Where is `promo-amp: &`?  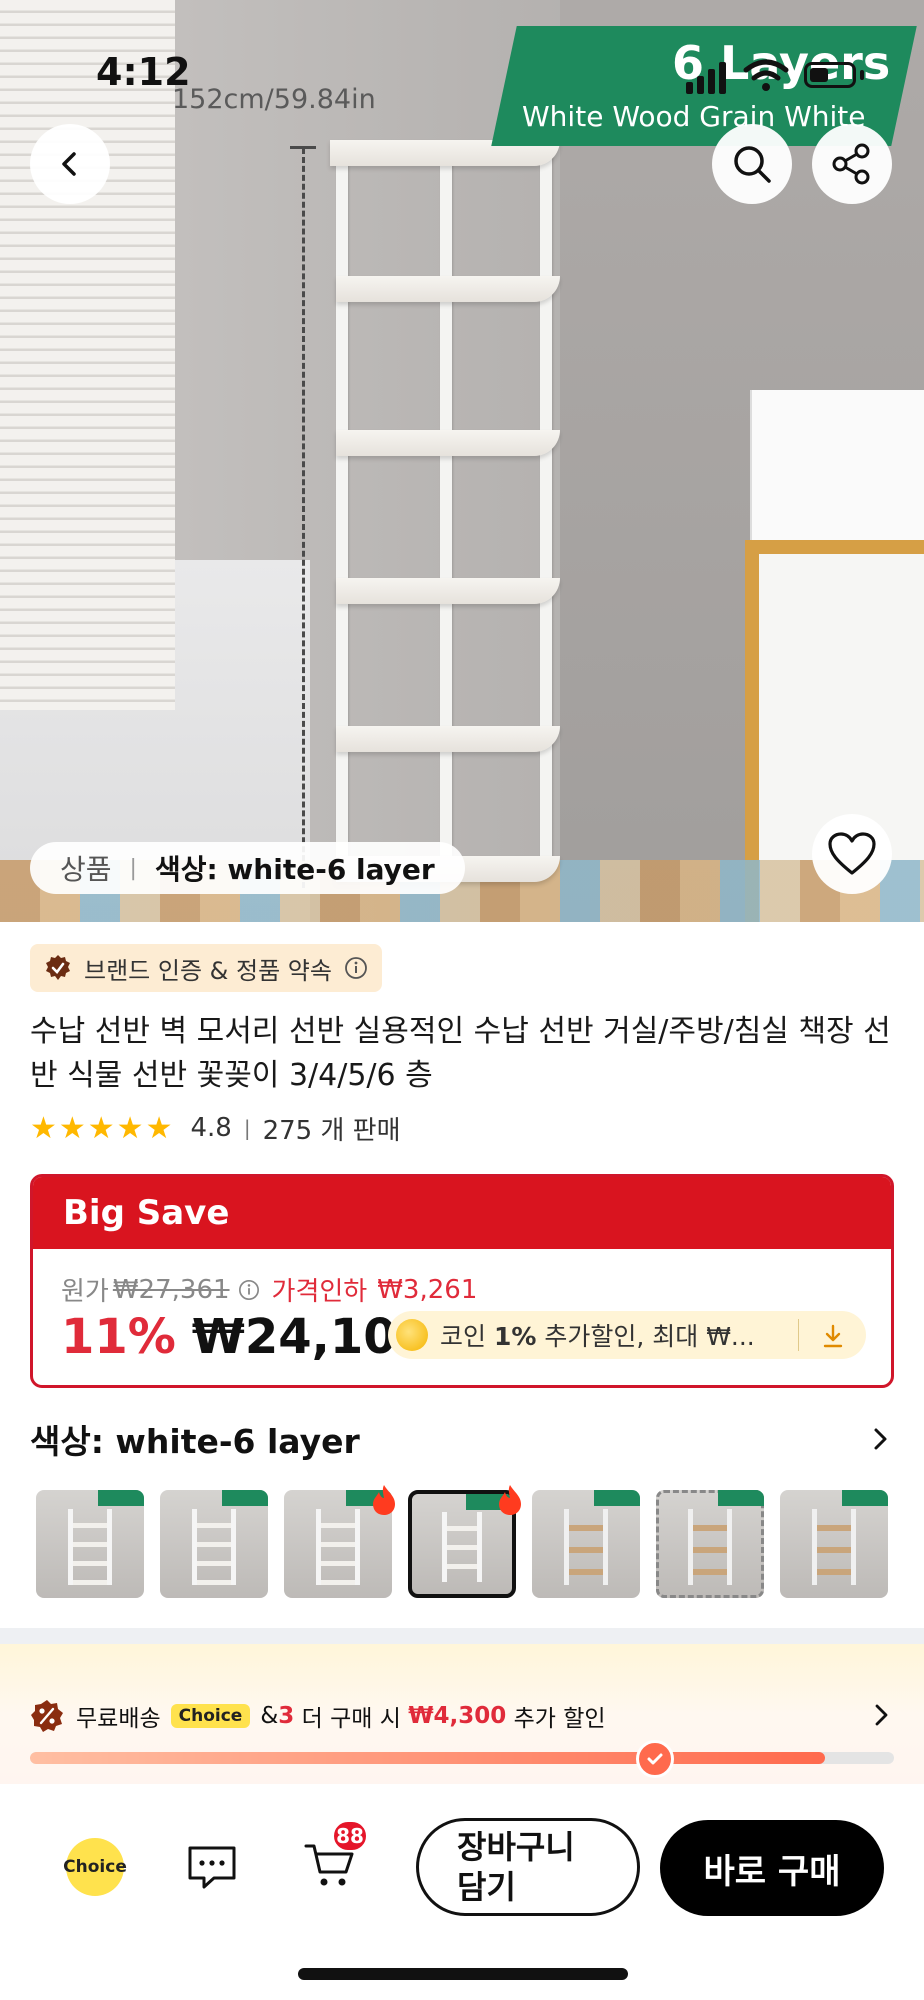
promo-amp: & is located at coordinates (269, 1716).